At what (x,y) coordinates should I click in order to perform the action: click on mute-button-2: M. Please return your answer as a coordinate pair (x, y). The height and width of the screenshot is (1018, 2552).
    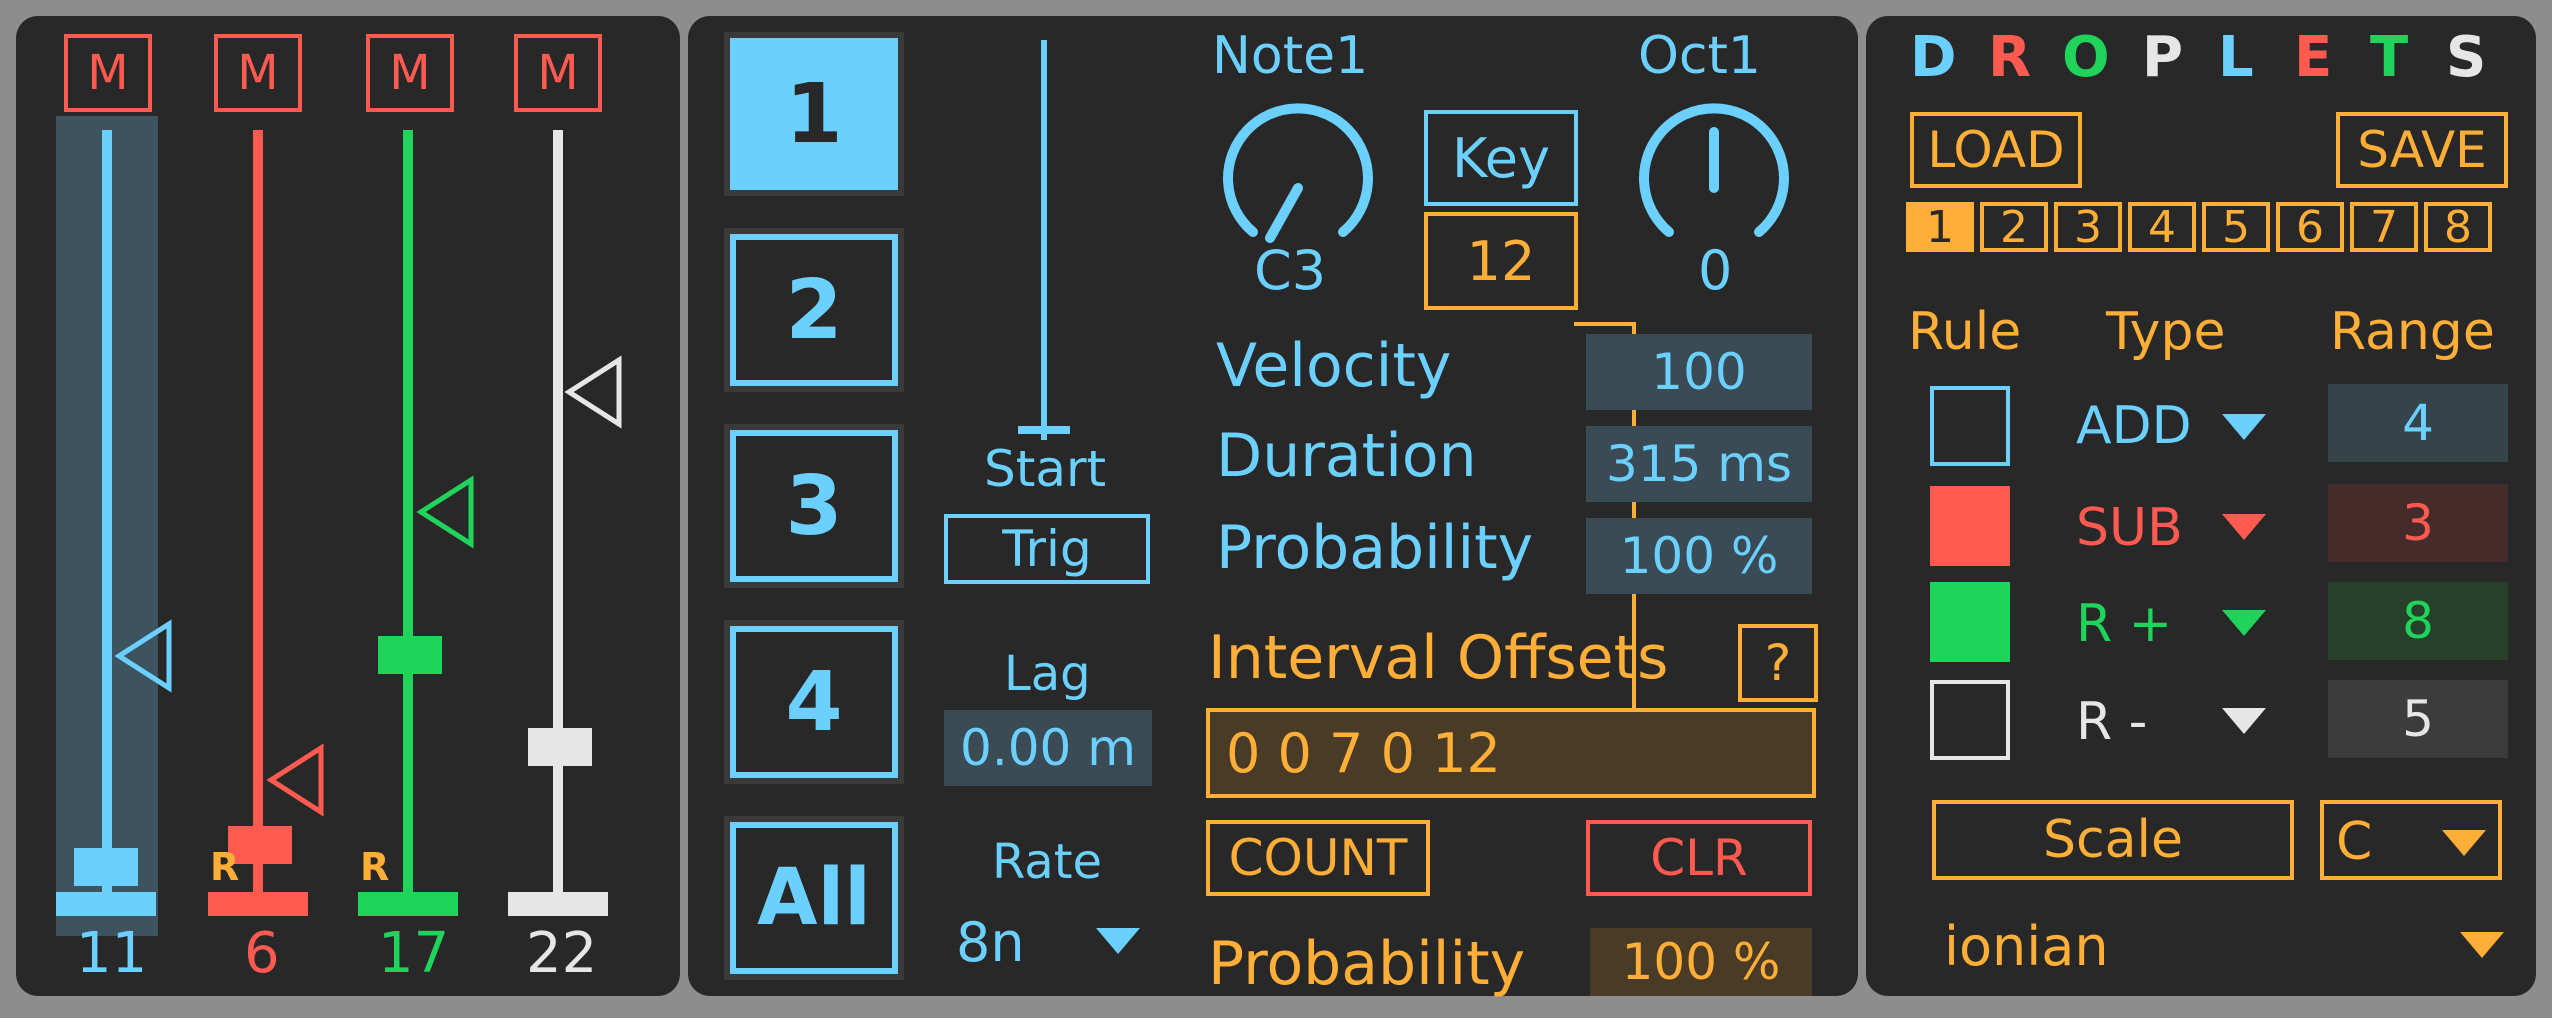
    Looking at the image, I should click on (258, 73).